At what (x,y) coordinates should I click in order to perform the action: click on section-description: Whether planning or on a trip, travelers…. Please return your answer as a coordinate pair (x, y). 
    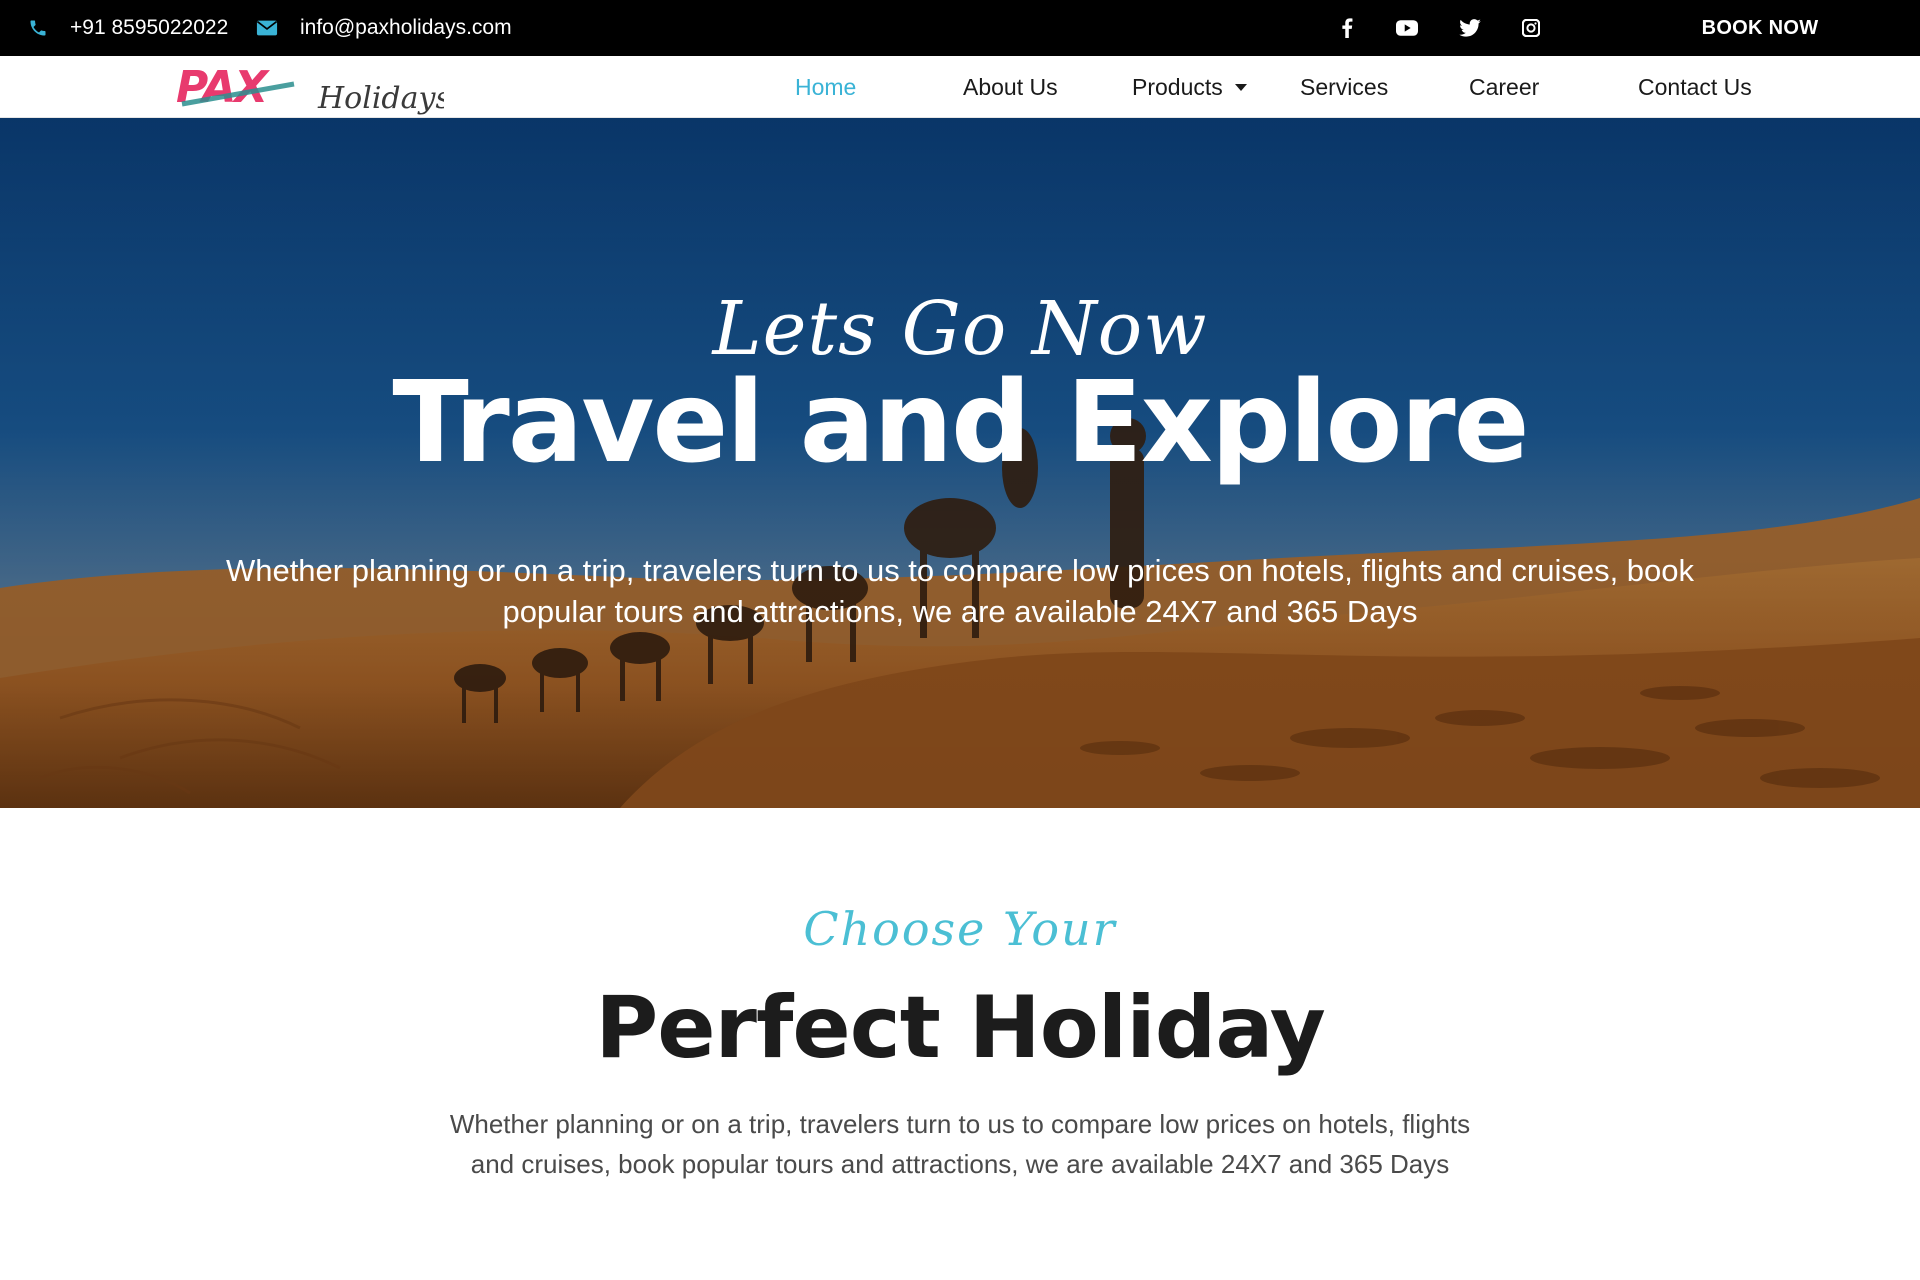
    Looking at the image, I should click on (960, 1144).